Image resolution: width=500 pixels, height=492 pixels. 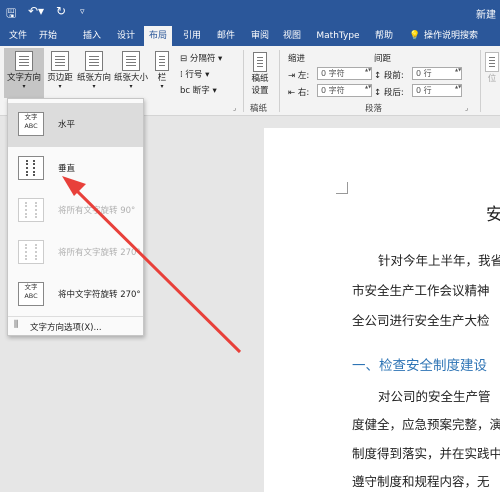 I want to click on draft-group-label: 稿纸, so click(x=259, y=109).